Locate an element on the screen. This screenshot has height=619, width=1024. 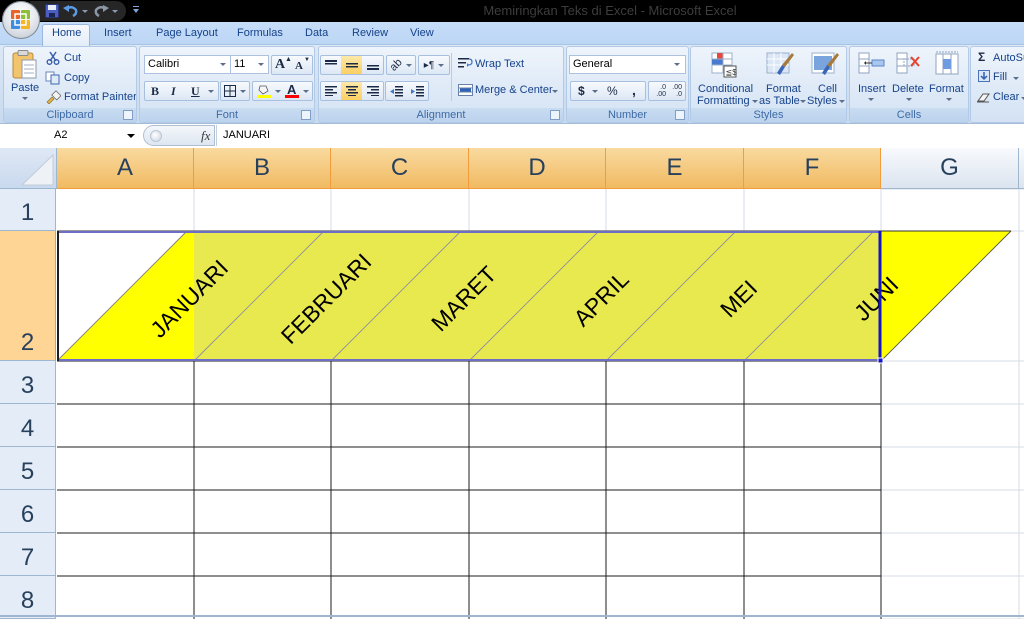
borders-button is located at coordinates (235, 91).